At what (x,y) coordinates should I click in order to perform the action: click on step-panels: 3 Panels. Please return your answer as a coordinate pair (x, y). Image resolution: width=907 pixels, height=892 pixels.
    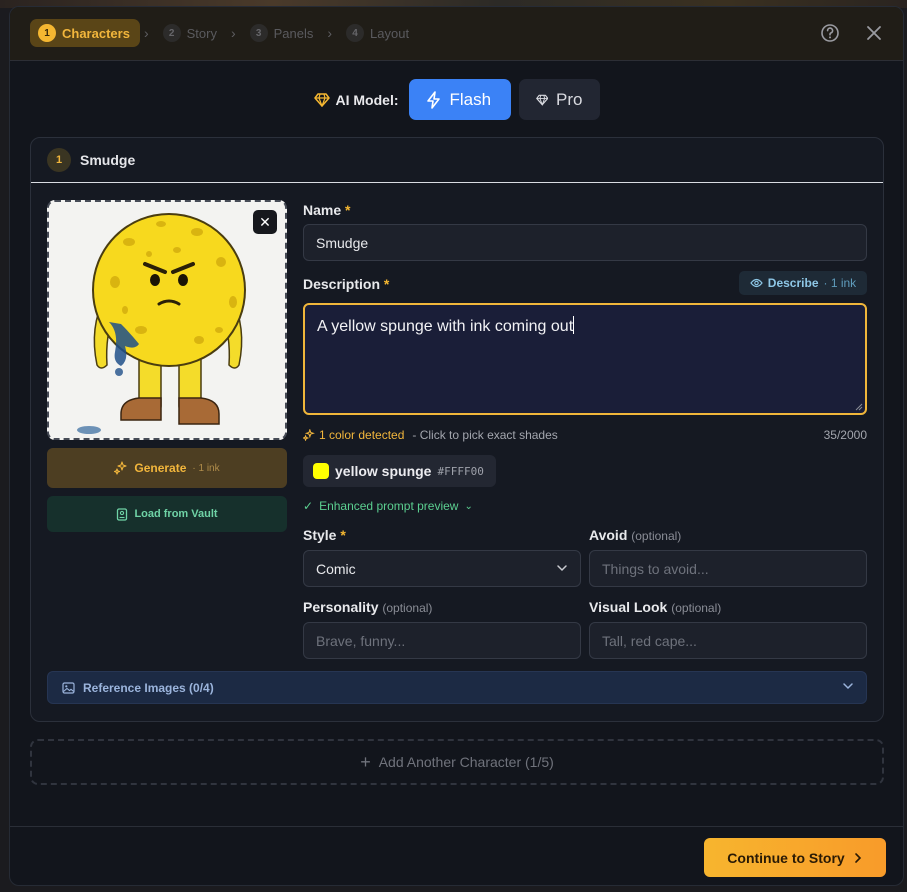
    Looking at the image, I should click on (283, 33).